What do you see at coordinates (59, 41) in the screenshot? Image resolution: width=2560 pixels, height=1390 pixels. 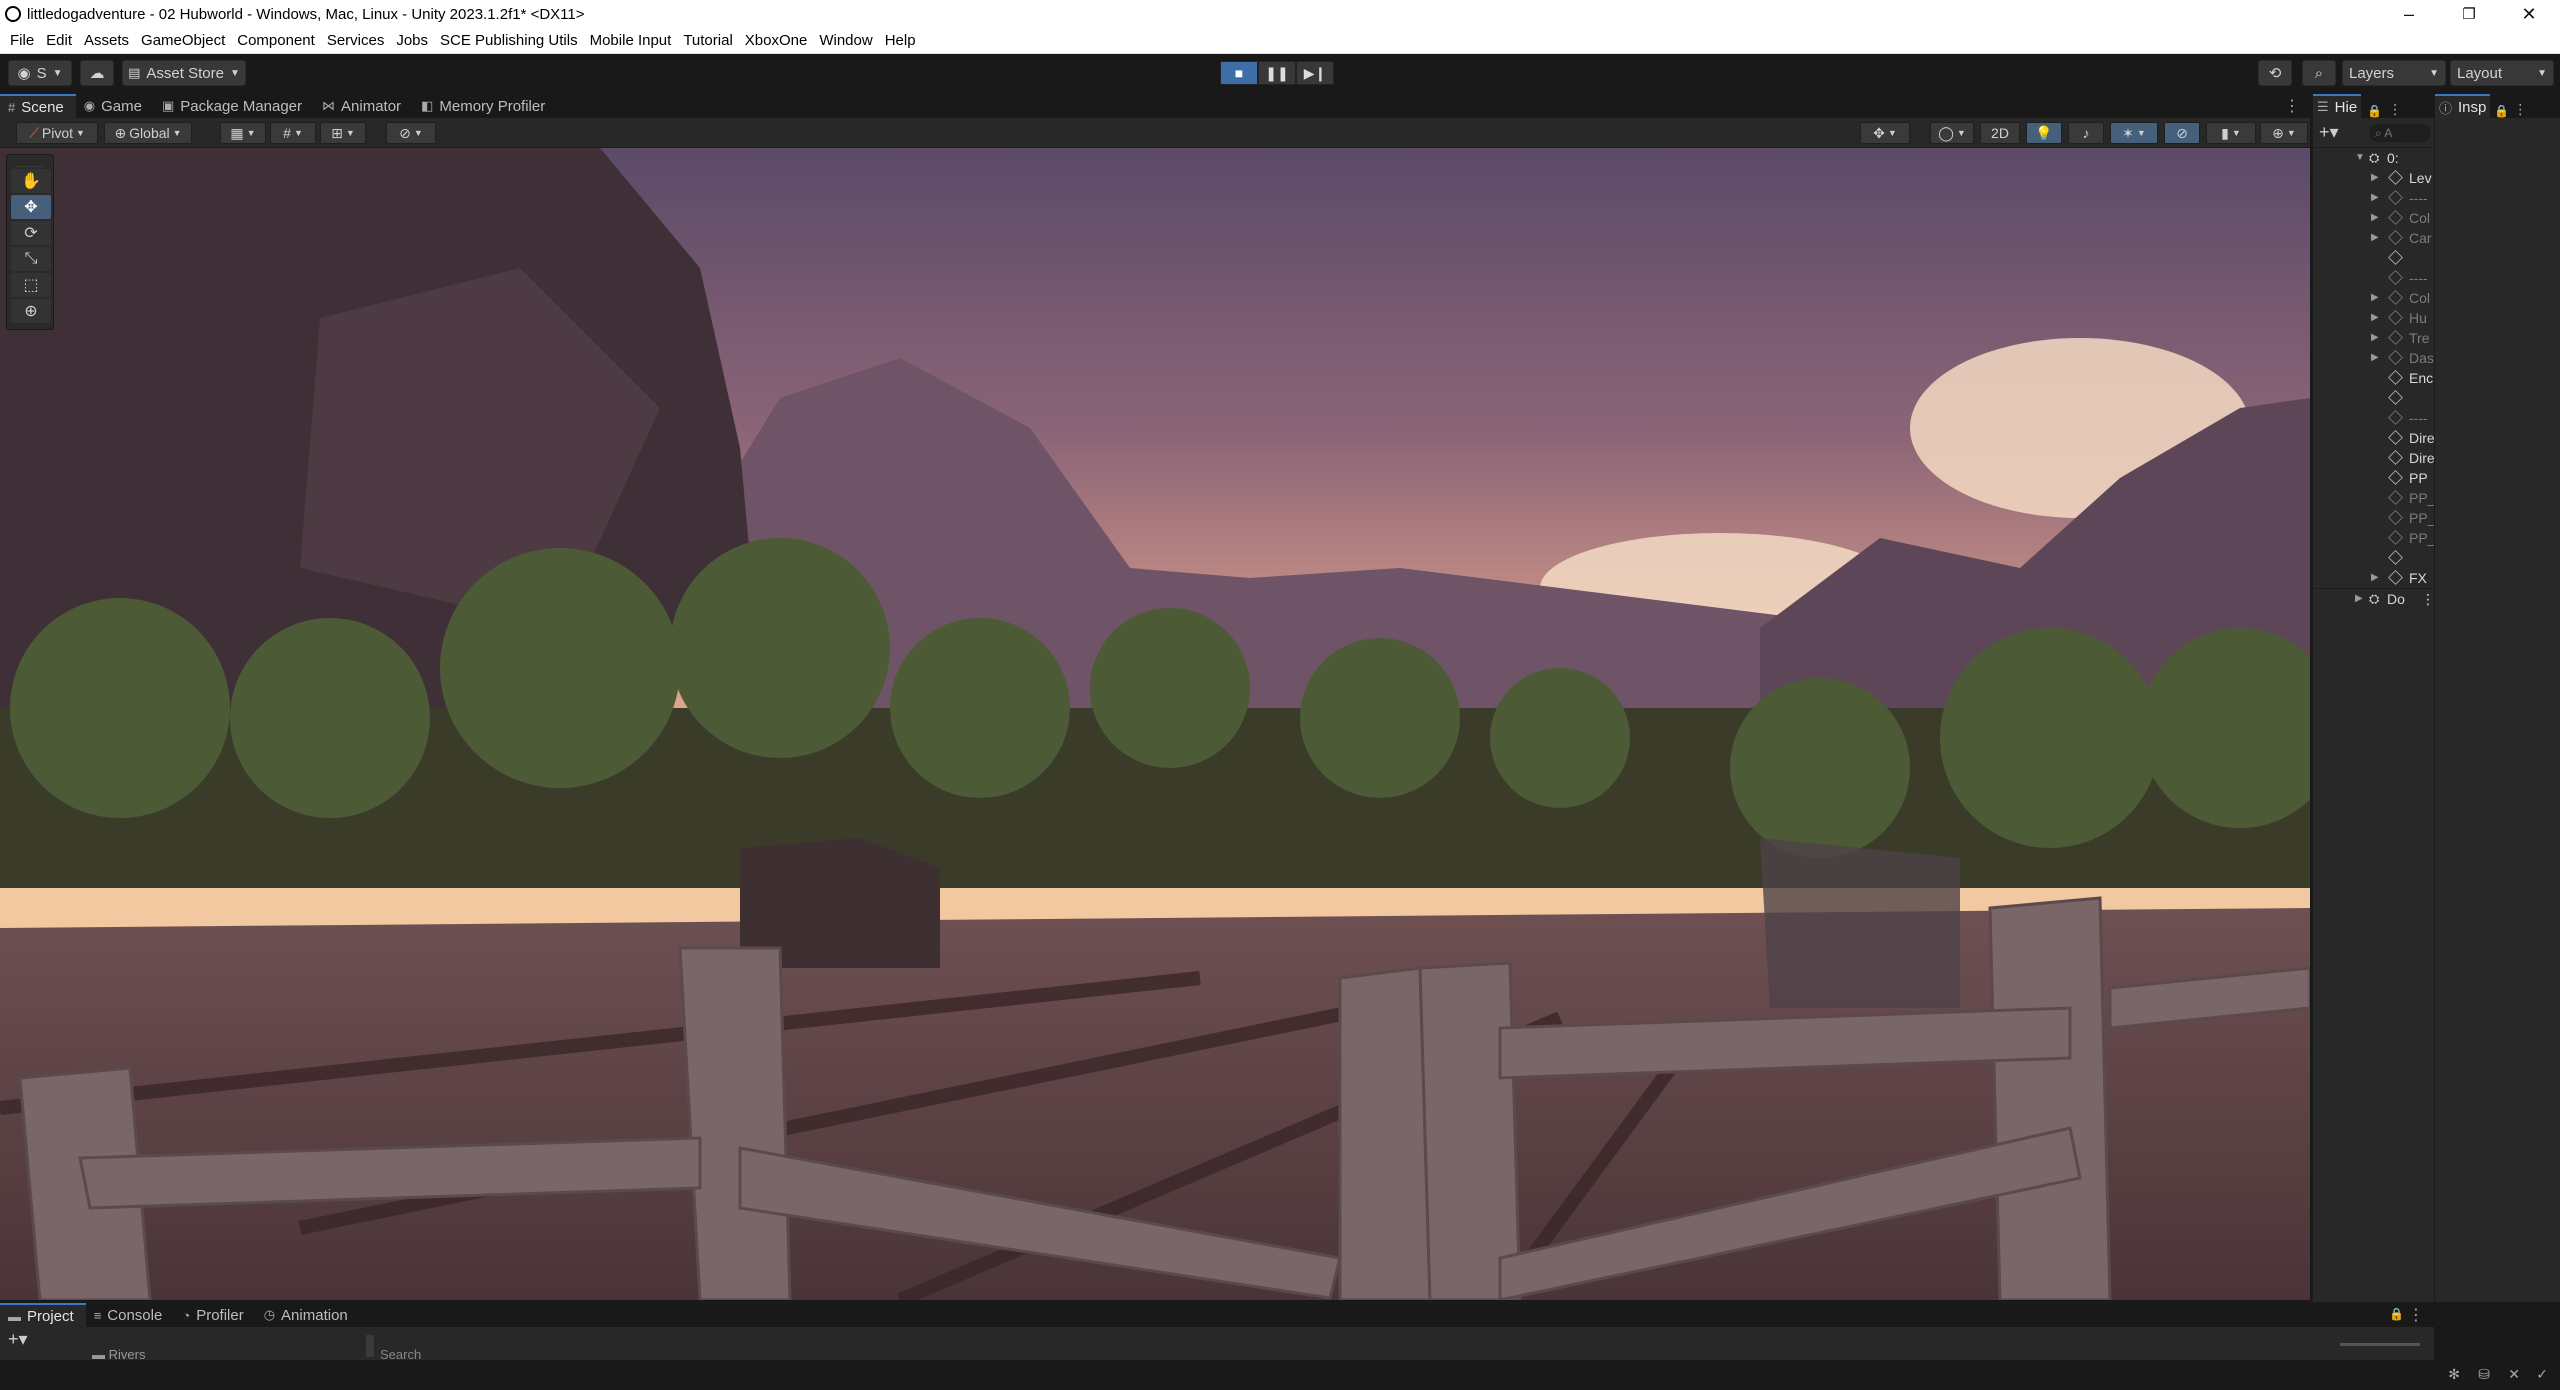 I see `menu-edit: Edit` at bounding box center [59, 41].